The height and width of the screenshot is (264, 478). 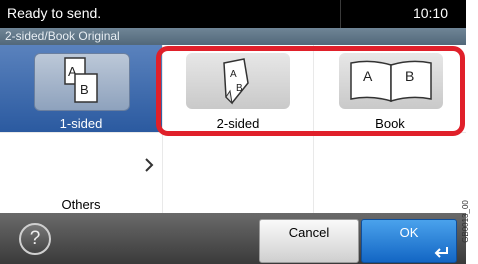 I want to click on others-label: Others, so click(x=81, y=204).